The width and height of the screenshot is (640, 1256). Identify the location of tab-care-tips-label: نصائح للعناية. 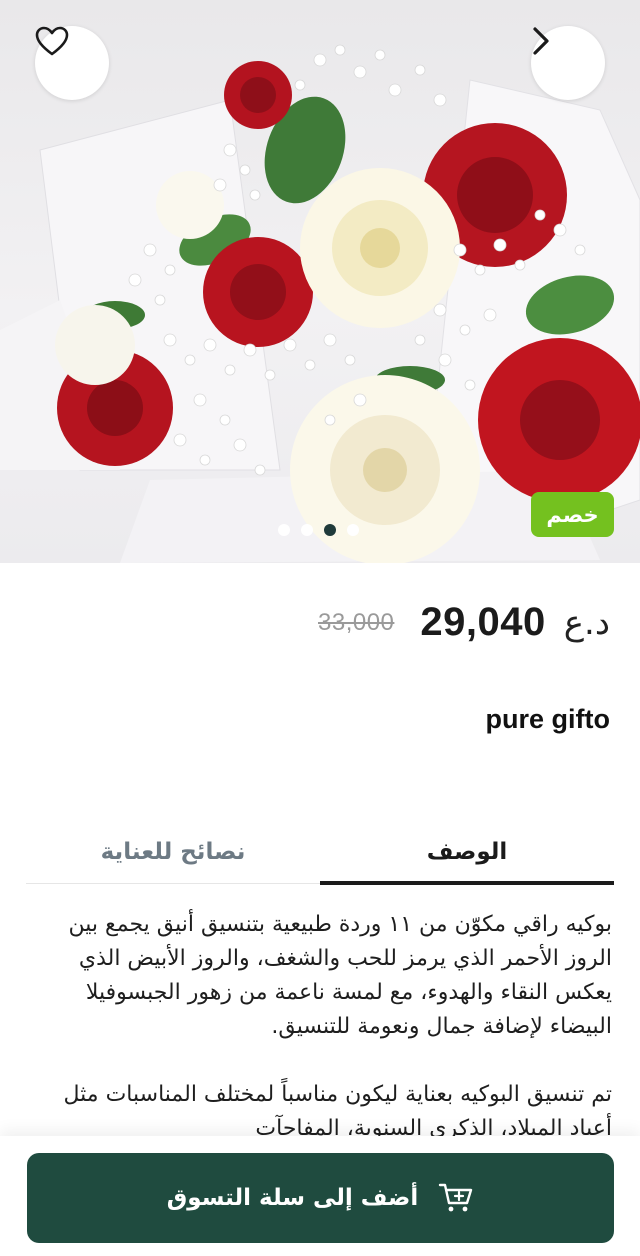
(173, 851).